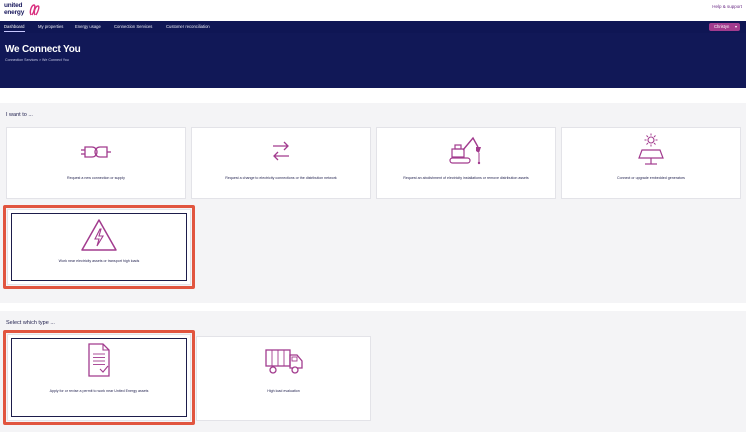 Image resolution: width=746 pixels, height=432 pixels. I want to click on nav-energy-usage: Energy usage, so click(88, 26).